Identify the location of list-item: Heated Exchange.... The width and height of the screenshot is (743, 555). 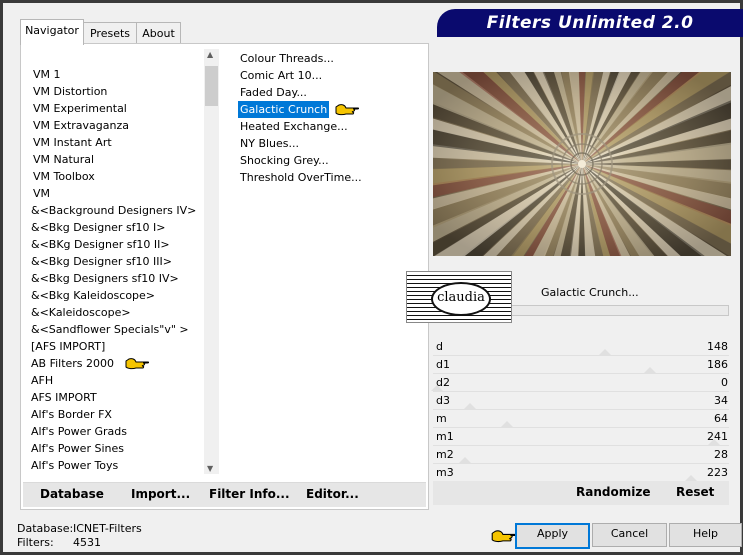
(294, 126).